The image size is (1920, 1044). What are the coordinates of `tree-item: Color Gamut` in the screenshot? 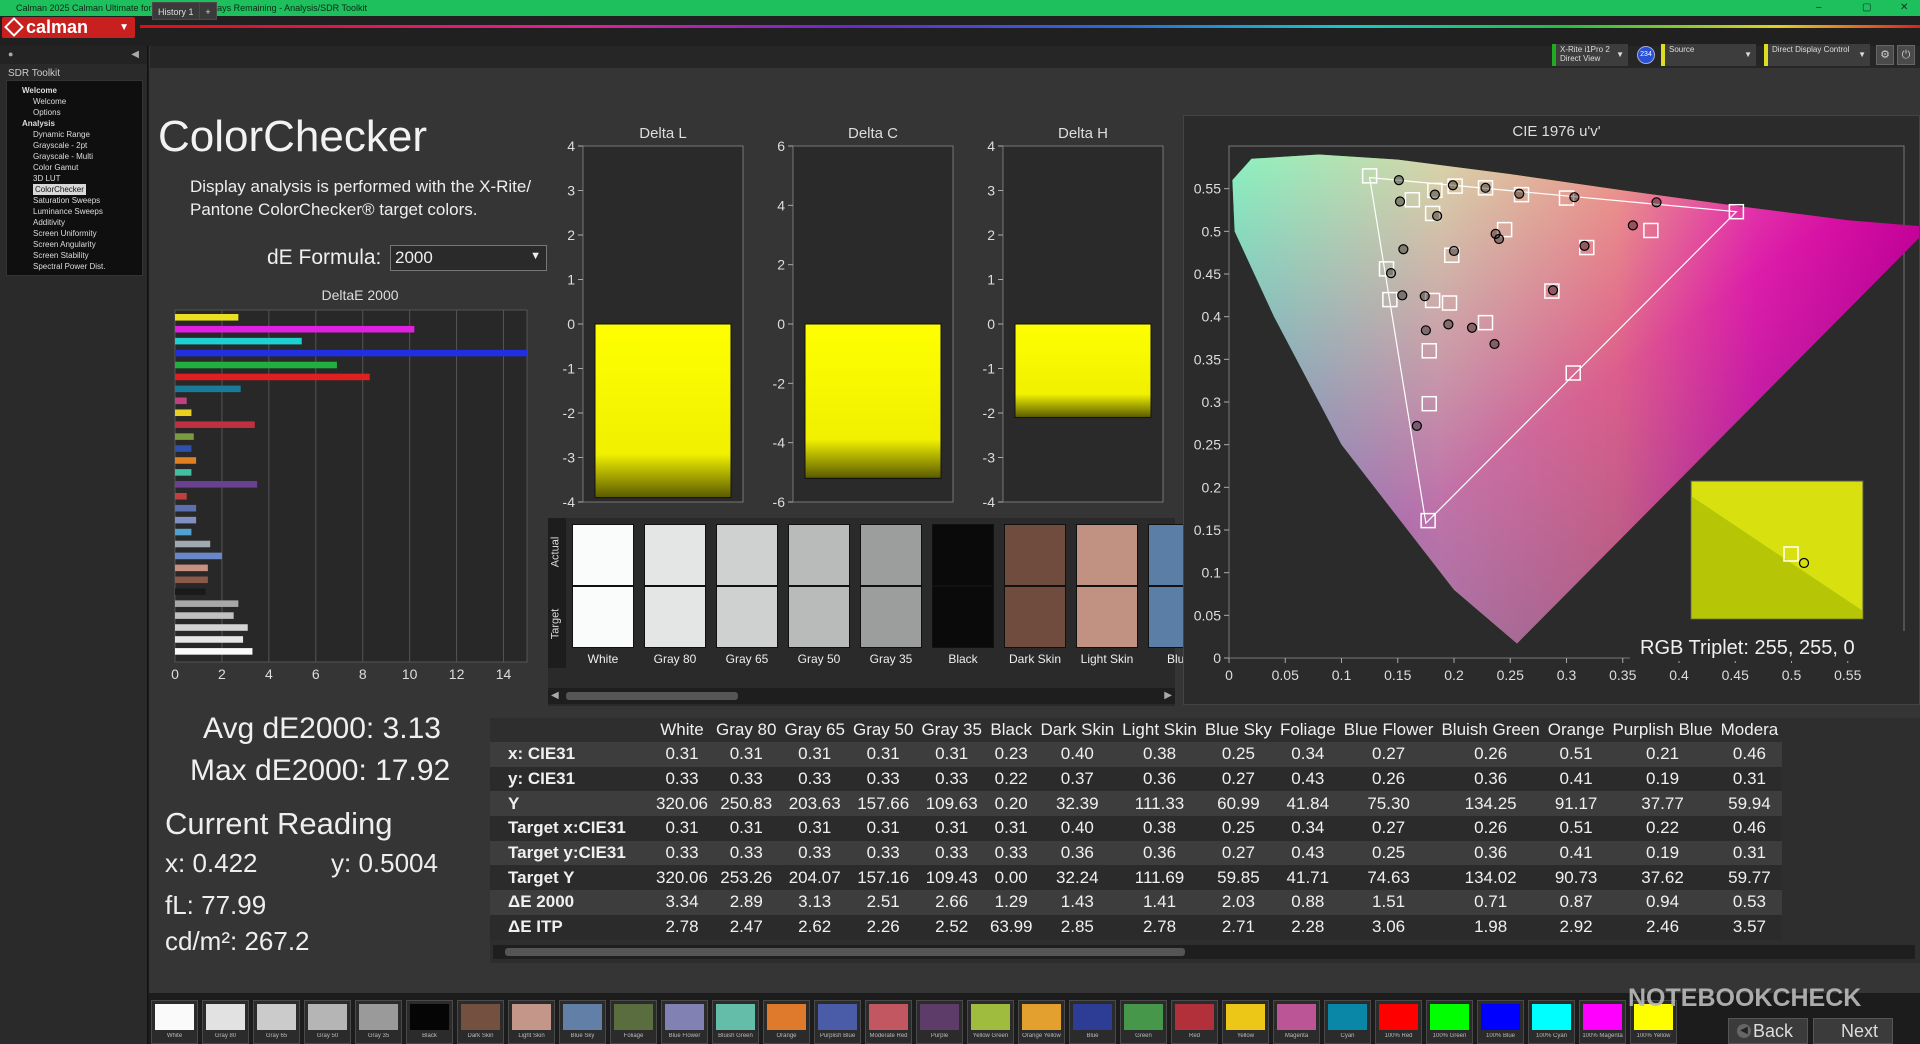 It's located at (74, 167).